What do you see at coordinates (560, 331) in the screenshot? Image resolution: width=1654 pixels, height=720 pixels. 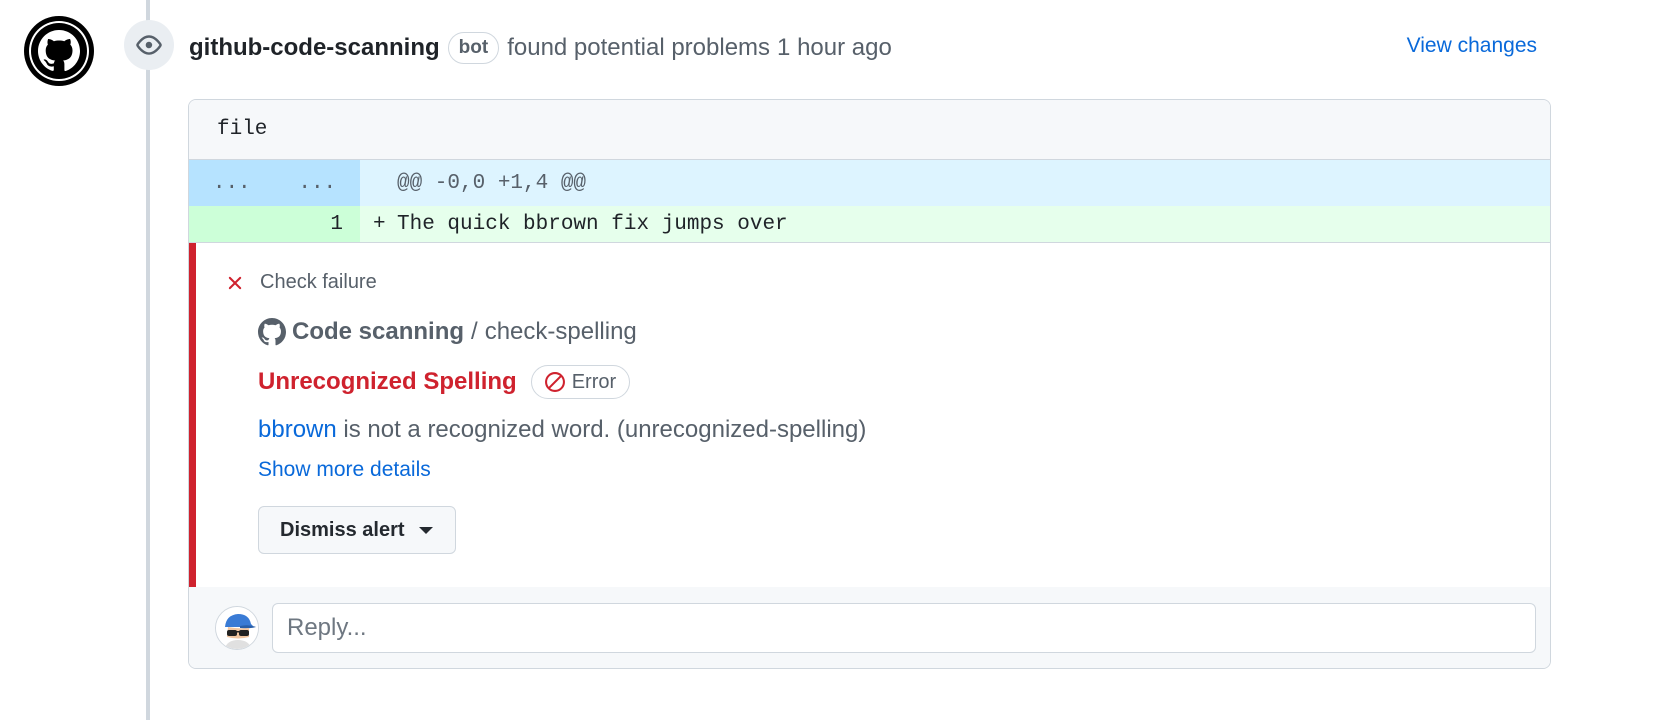 I see `check-name: check-spelling` at bounding box center [560, 331].